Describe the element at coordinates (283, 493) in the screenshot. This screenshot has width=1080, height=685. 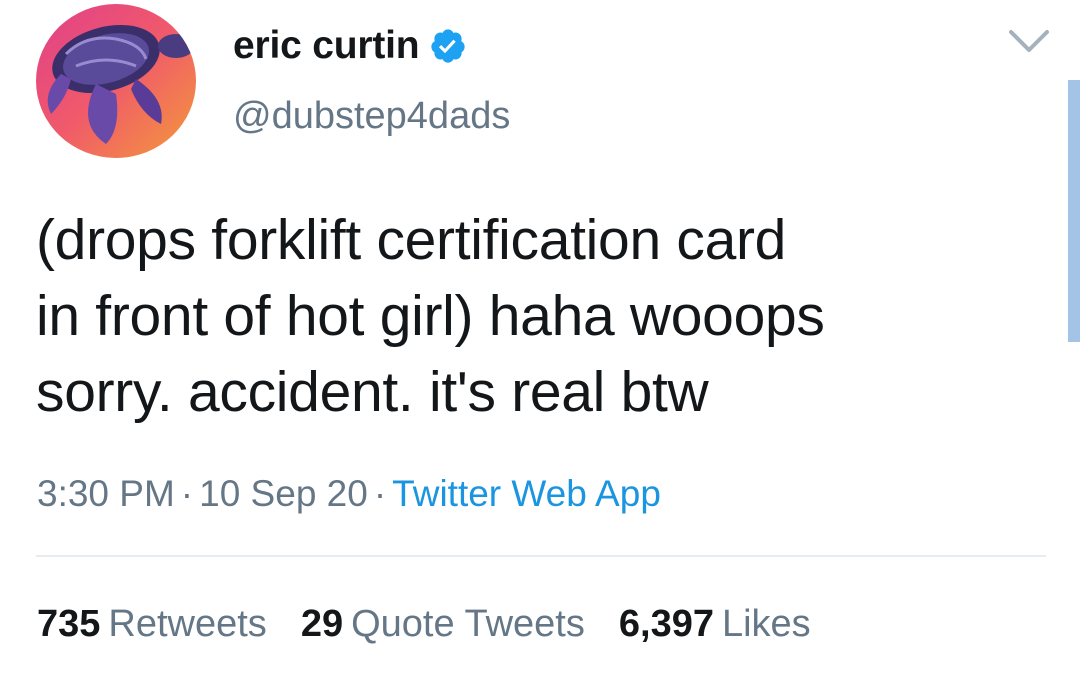
I see `tweet-date: 10 Sep 20` at that location.